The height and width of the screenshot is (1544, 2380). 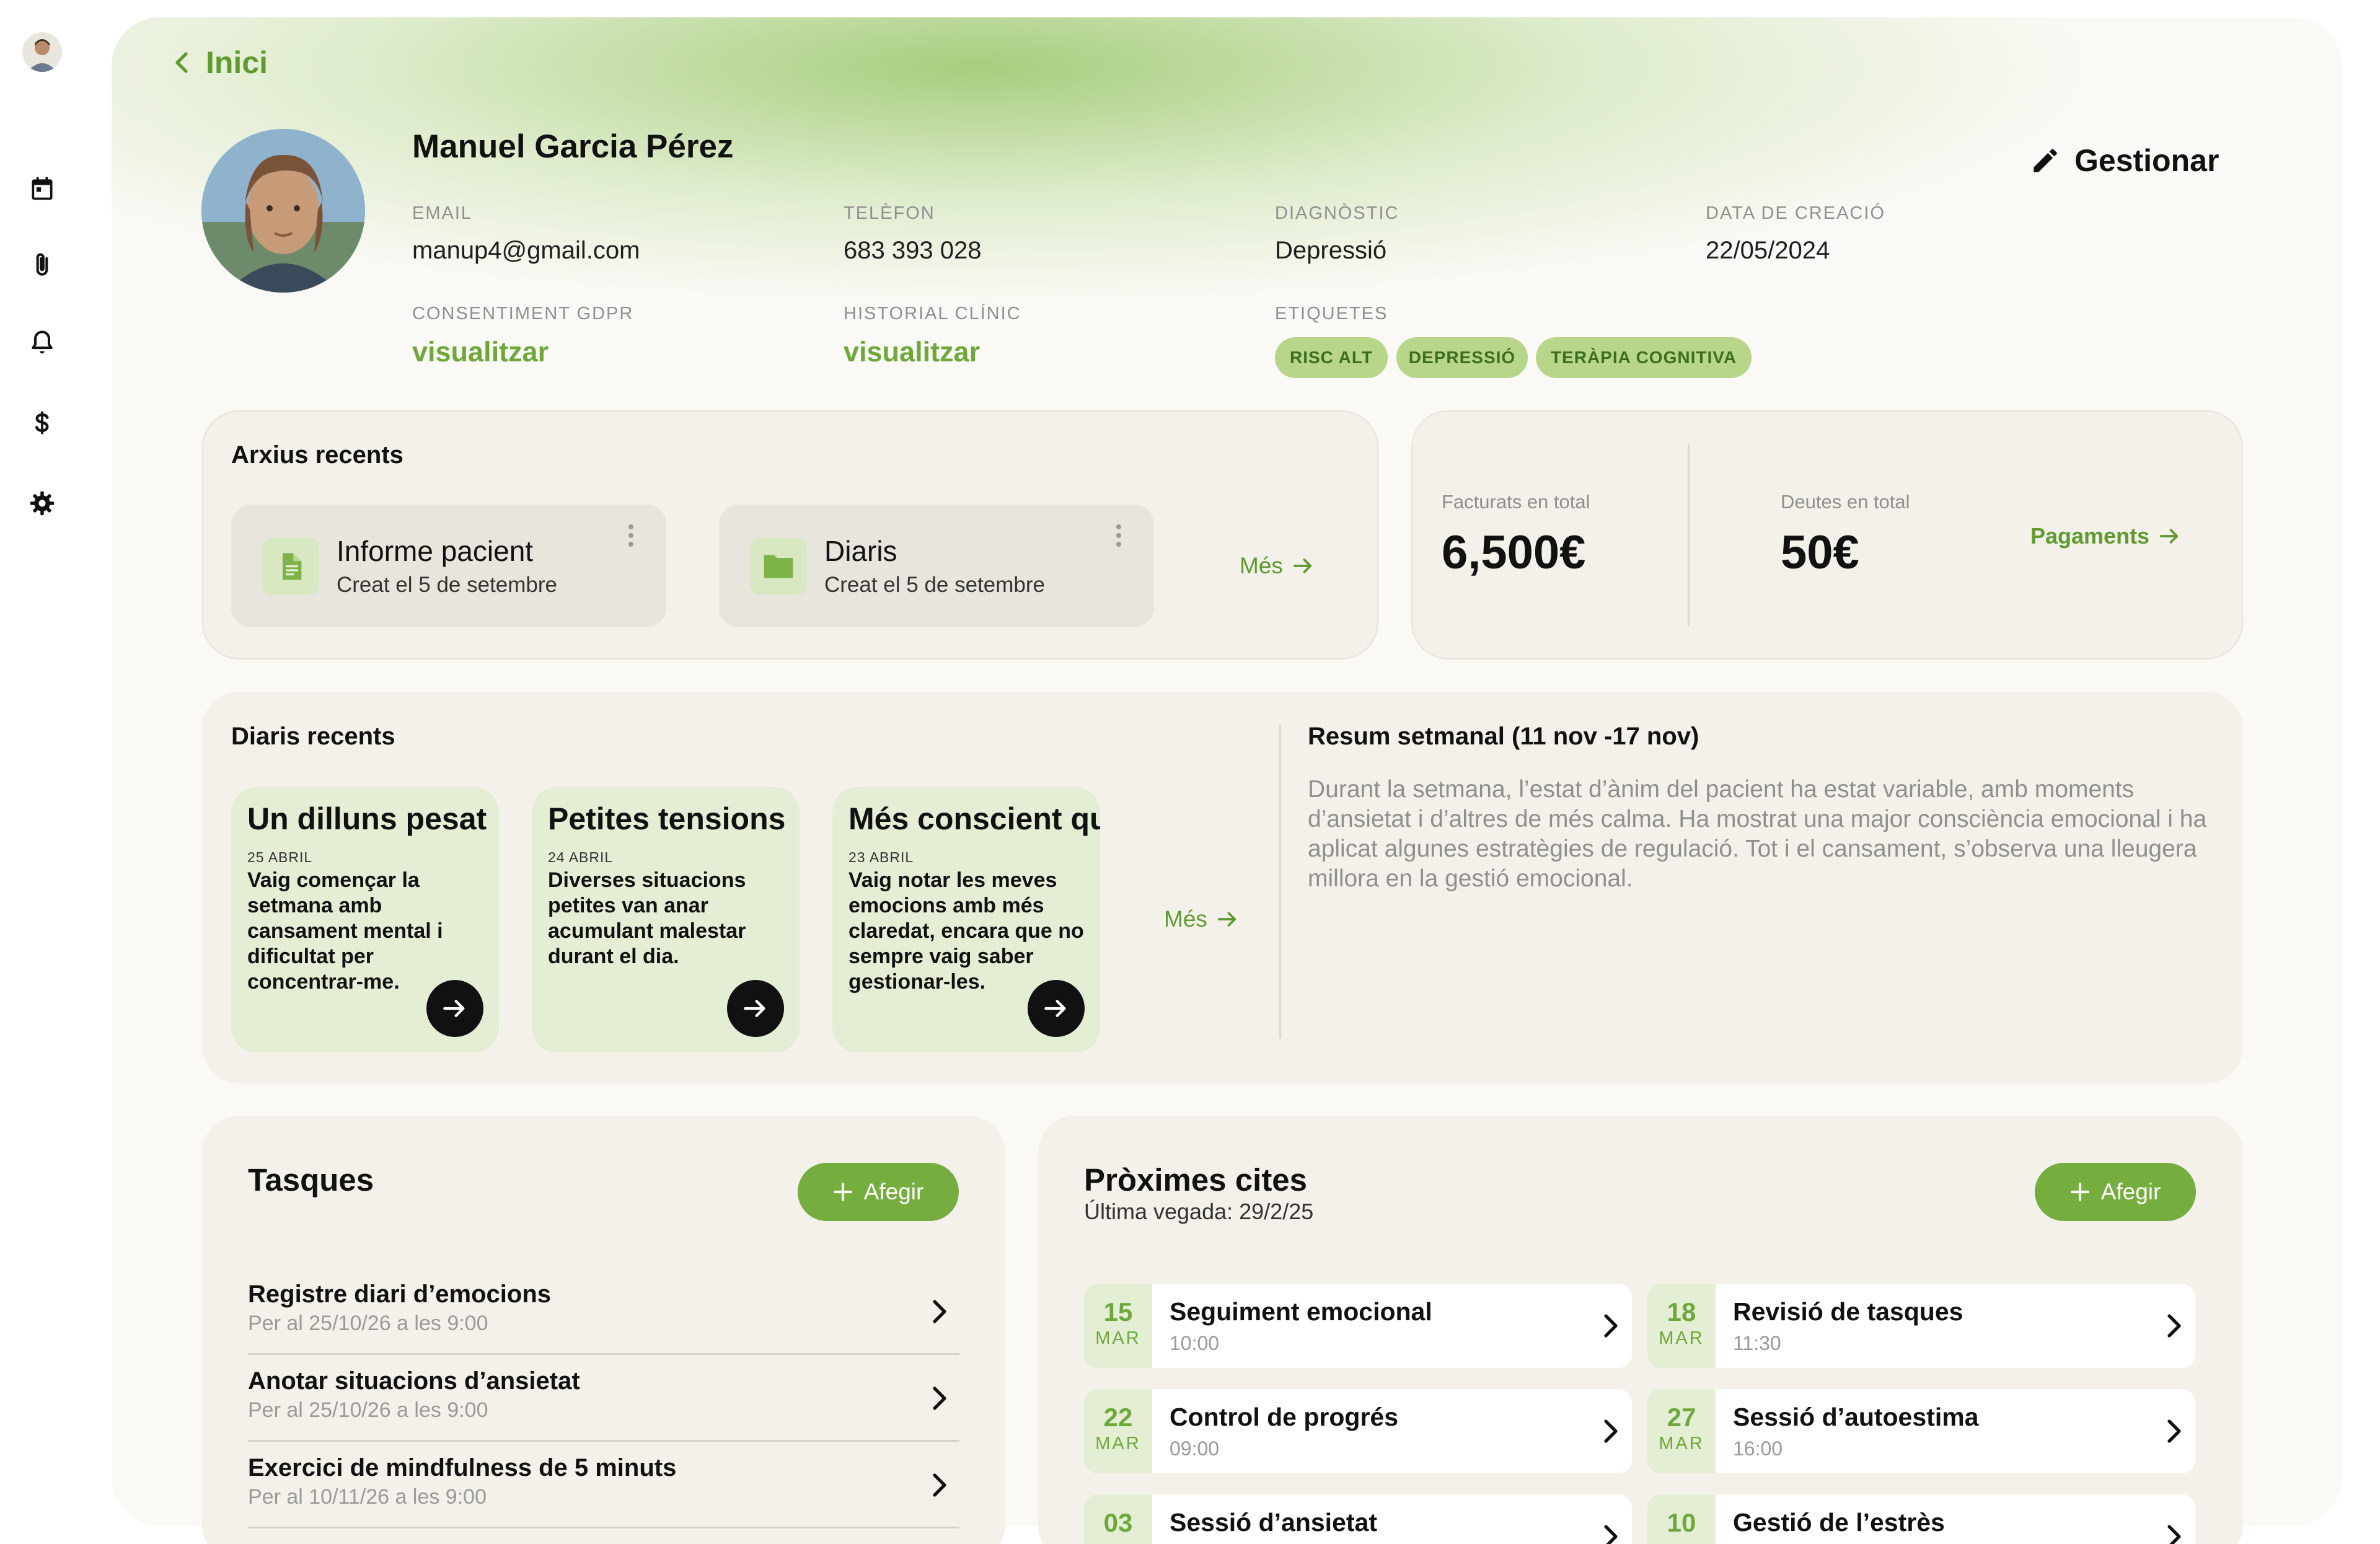 What do you see at coordinates (42, 52) in the screenshot?
I see `avatar` at bounding box center [42, 52].